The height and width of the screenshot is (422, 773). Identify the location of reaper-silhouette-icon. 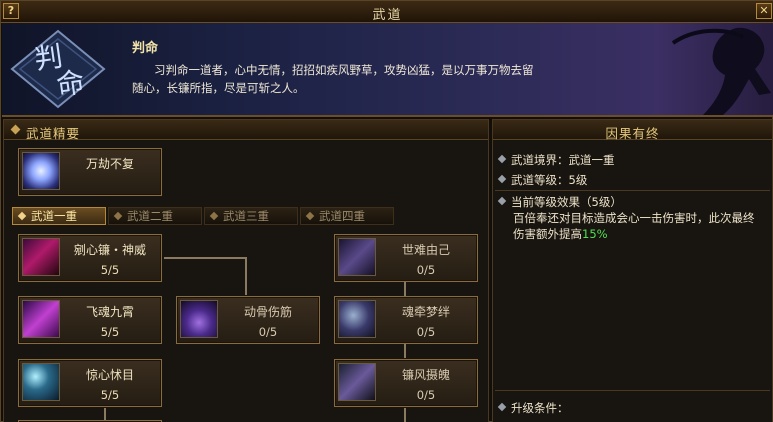
(721, 71).